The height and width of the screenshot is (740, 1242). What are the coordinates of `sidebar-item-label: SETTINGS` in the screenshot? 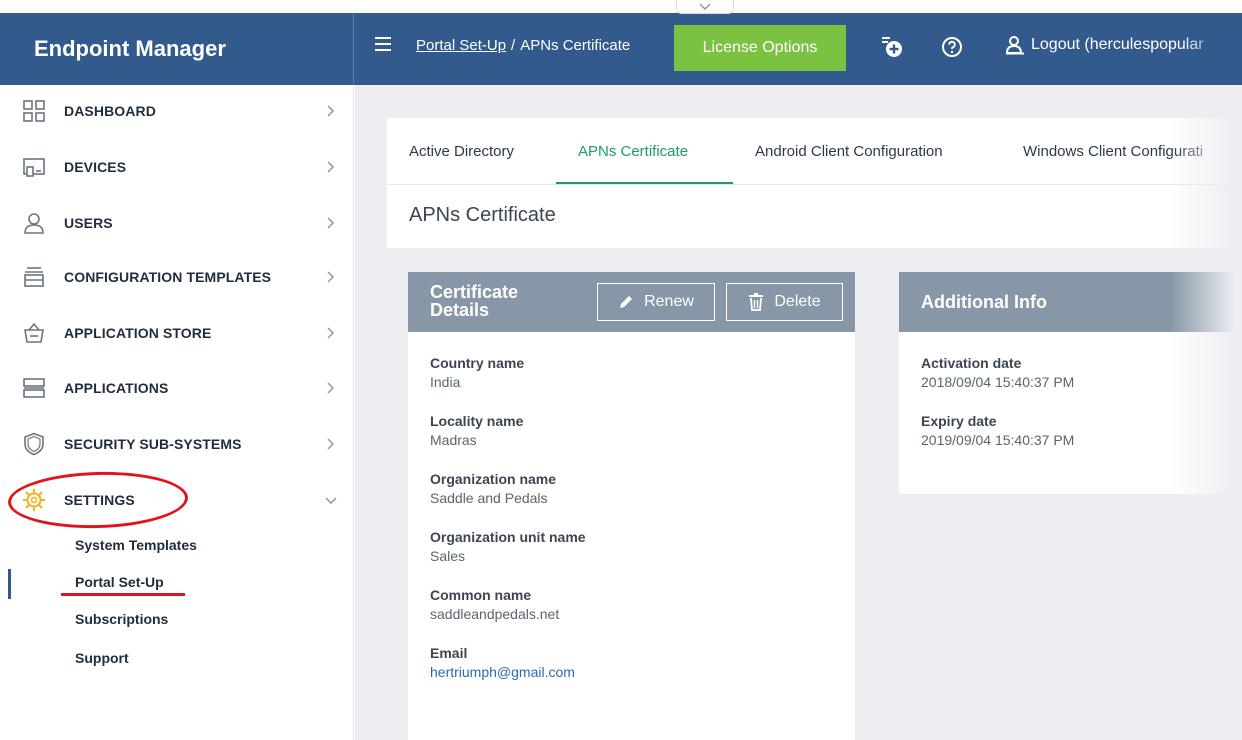 It's located at (99, 500).